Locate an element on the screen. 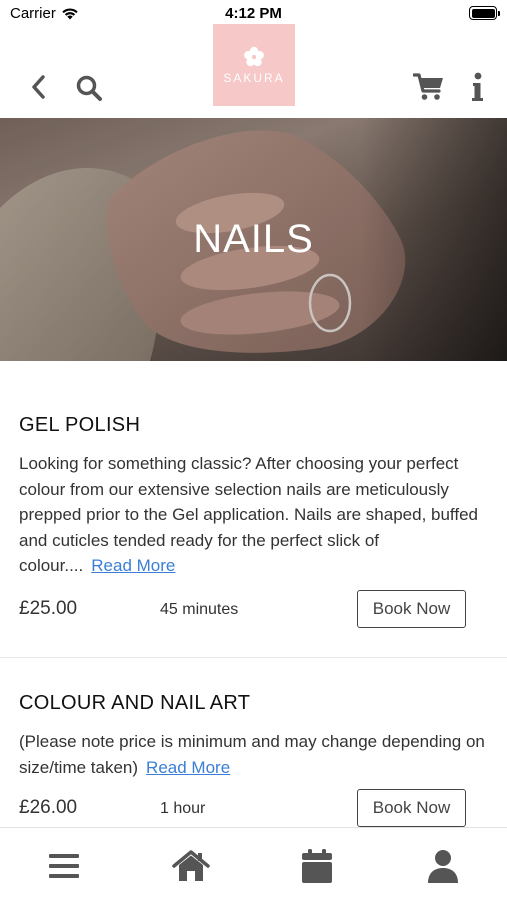  tab-calendar is located at coordinates (317, 866).